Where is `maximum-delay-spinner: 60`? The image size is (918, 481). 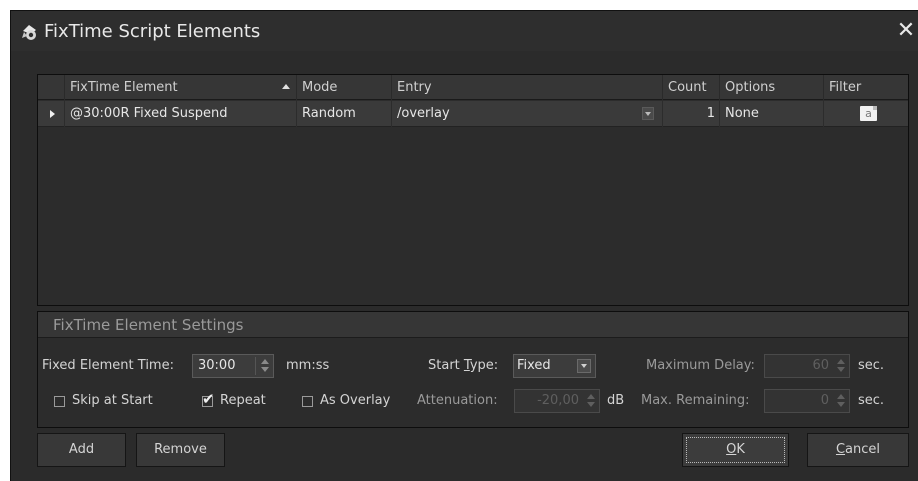
maximum-delay-spinner: 60 is located at coordinates (807, 366).